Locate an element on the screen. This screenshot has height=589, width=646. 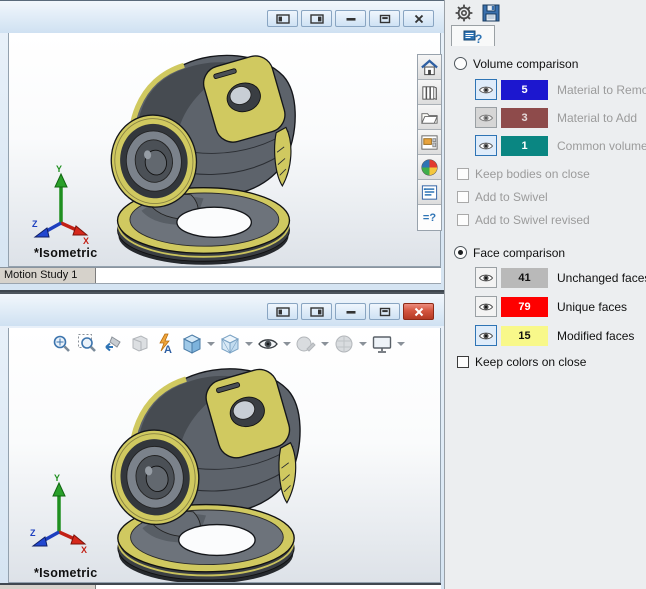
add-to-swivel-checkbox is located at coordinates (463, 197).